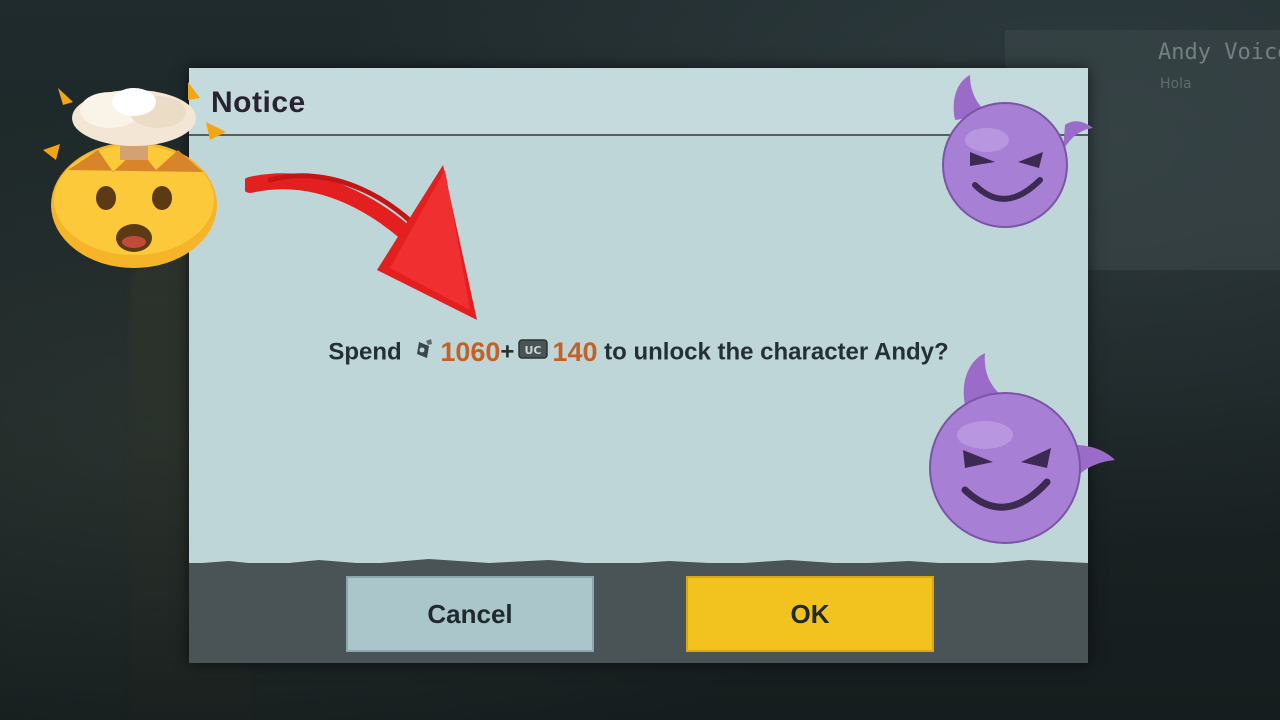 This screenshot has width=1280, height=720. What do you see at coordinates (810, 614) in the screenshot?
I see `ok-button: OK` at bounding box center [810, 614].